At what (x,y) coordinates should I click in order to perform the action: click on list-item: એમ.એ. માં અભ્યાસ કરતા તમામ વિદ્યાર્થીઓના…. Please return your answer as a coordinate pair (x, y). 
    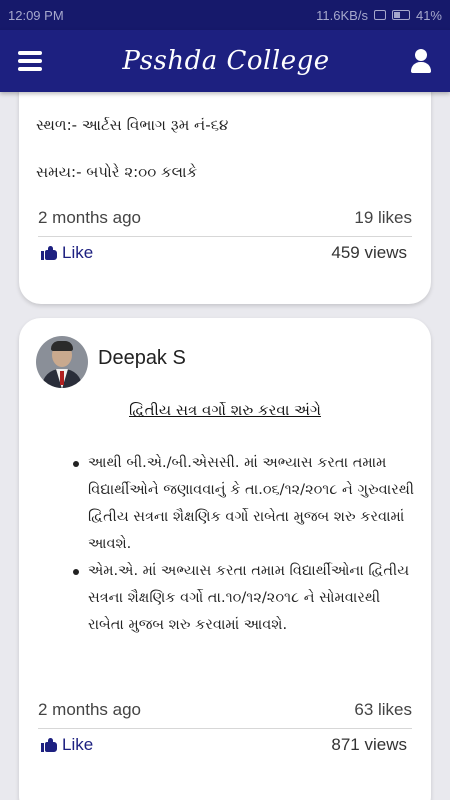
    Looking at the image, I should click on (245, 598).